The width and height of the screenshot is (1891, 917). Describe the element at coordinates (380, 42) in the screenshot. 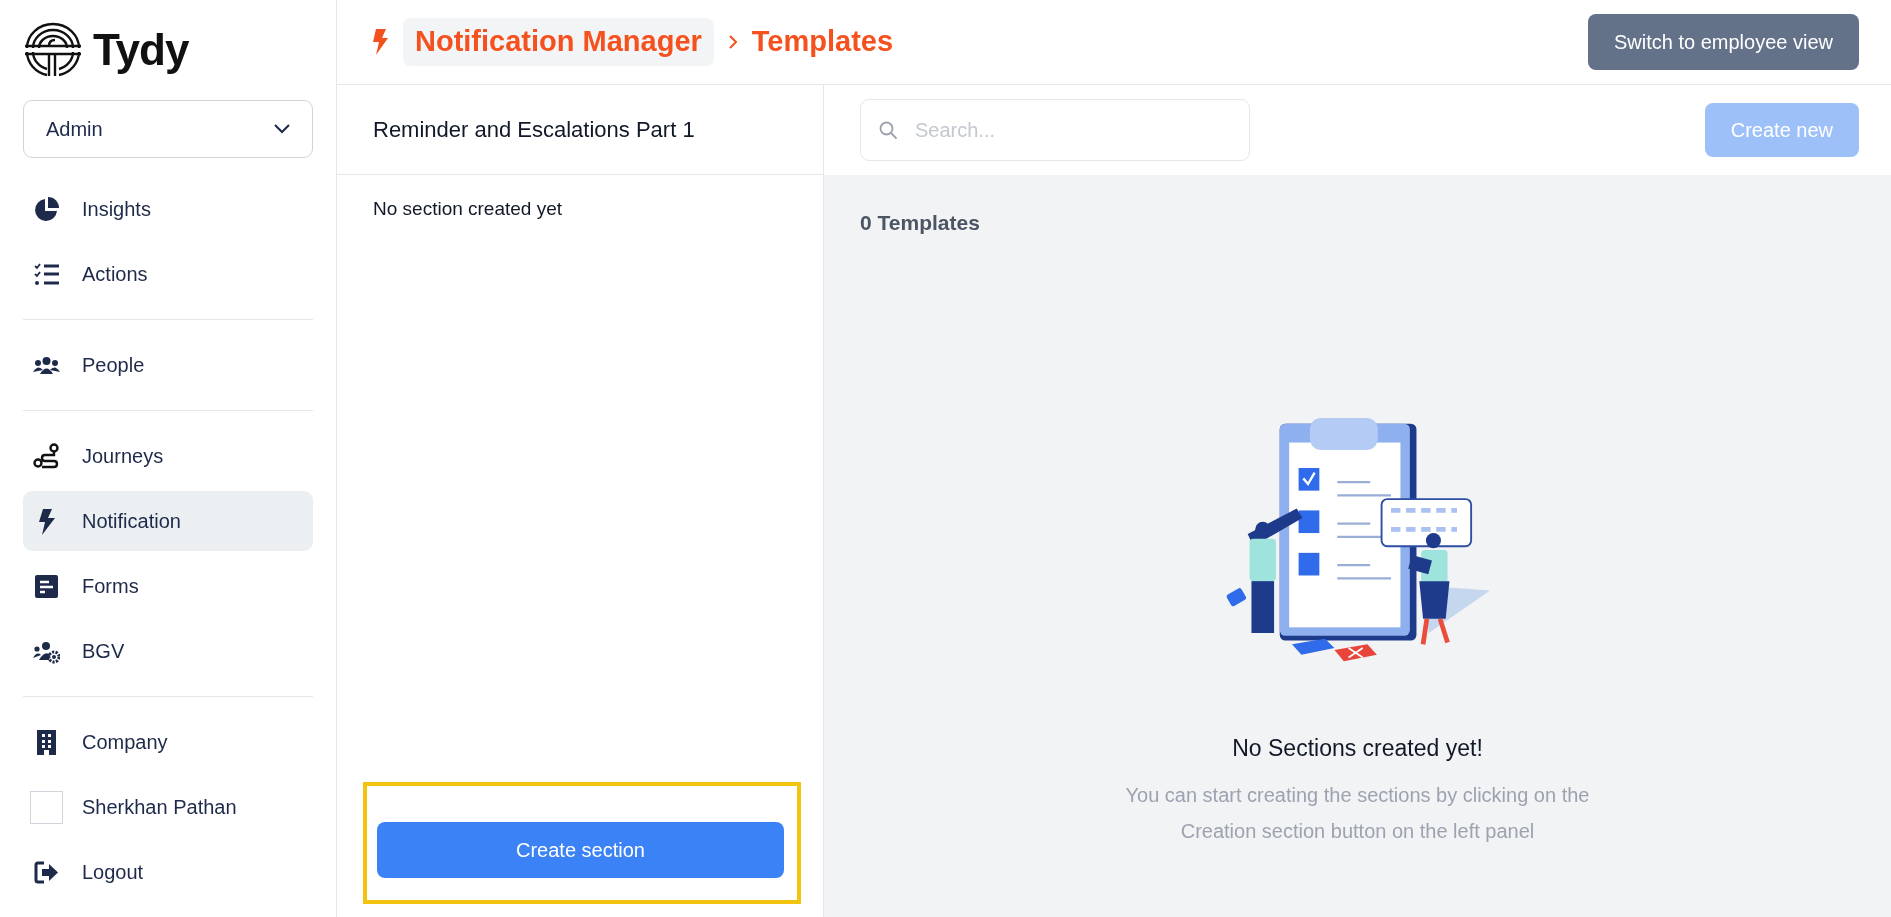

I see `lightning-icon` at that location.